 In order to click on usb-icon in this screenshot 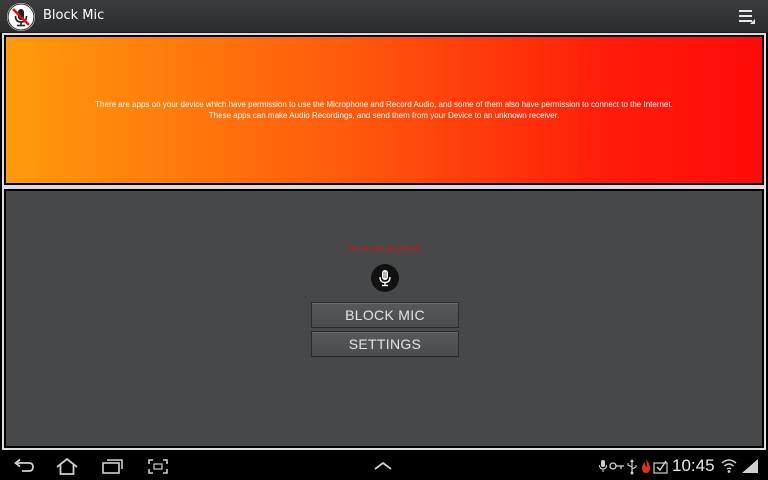, I will do `click(632, 467)`.